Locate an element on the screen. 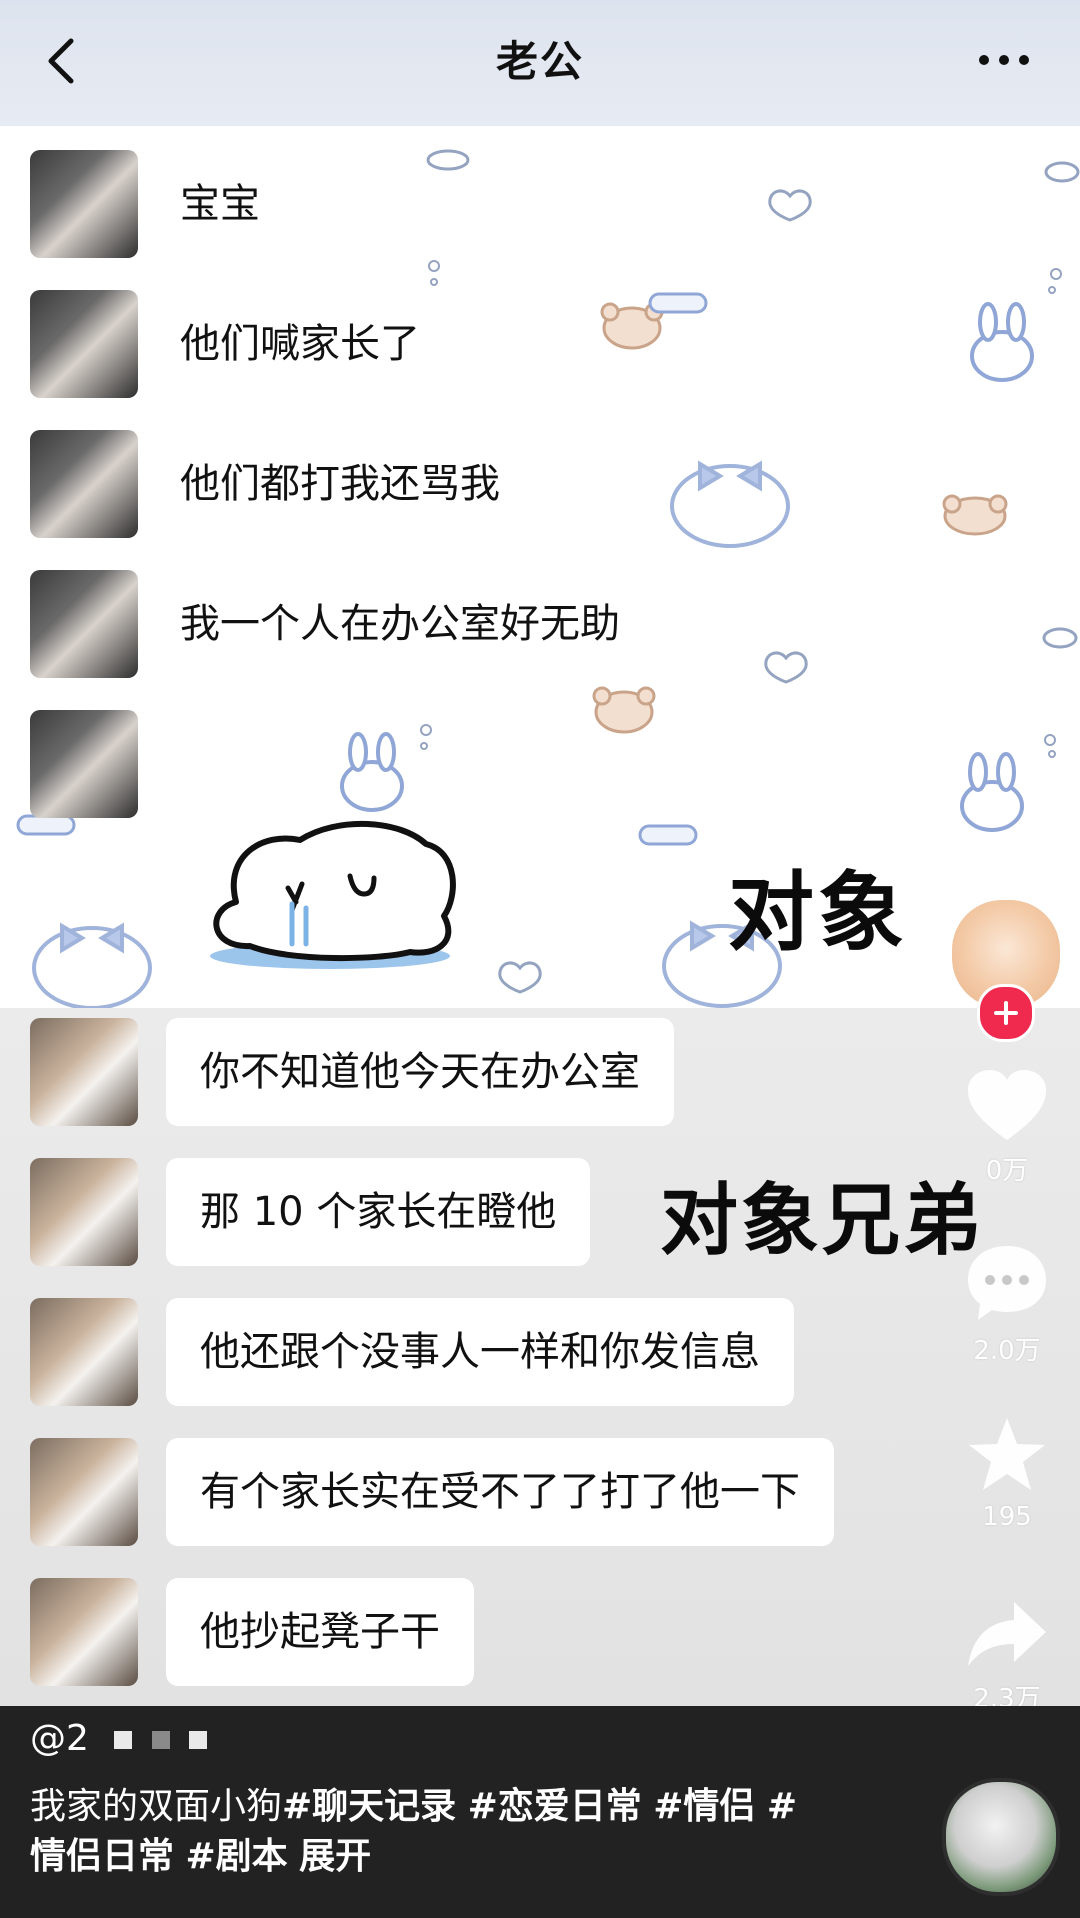 The width and height of the screenshot is (1080, 1918). message-bubble: 那 10 个家长在瞪他 is located at coordinates (378, 1212).